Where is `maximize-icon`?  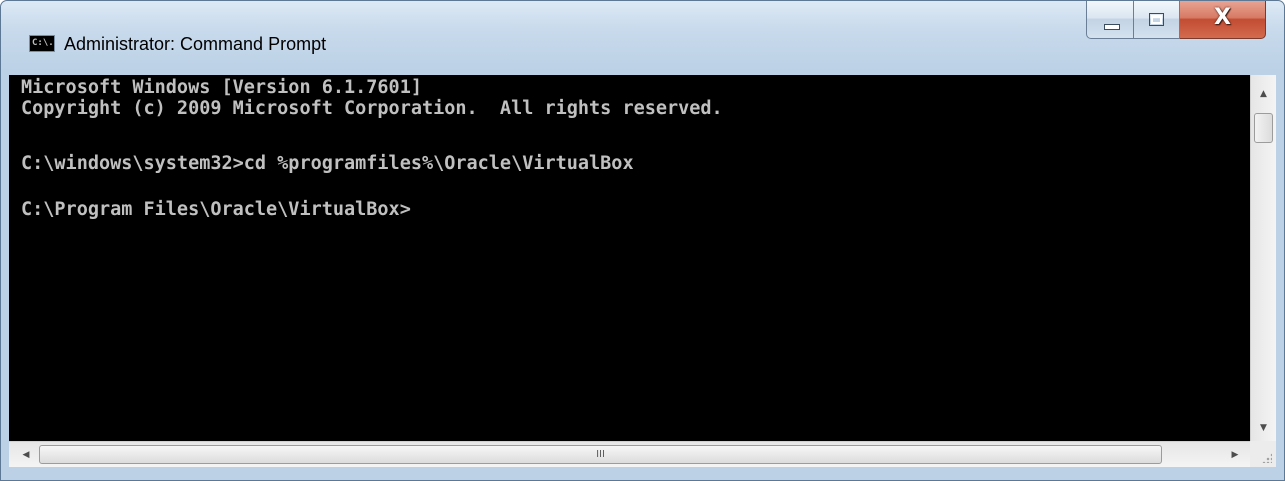
maximize-icon is located at coordinates (1156, 19).